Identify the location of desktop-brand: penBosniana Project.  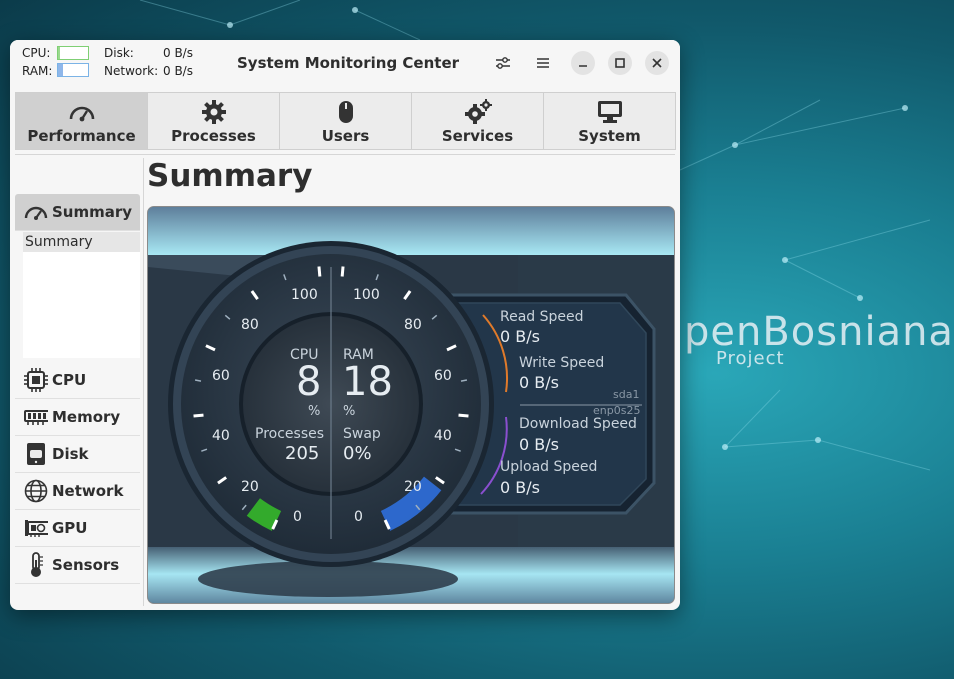
(819, 339).